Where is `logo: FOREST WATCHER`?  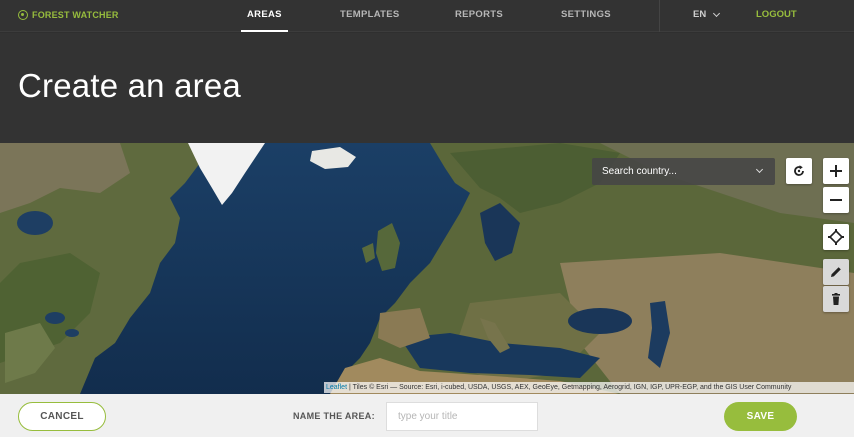 logo: FOREST WATCHER is located at coordinates (68, 15).